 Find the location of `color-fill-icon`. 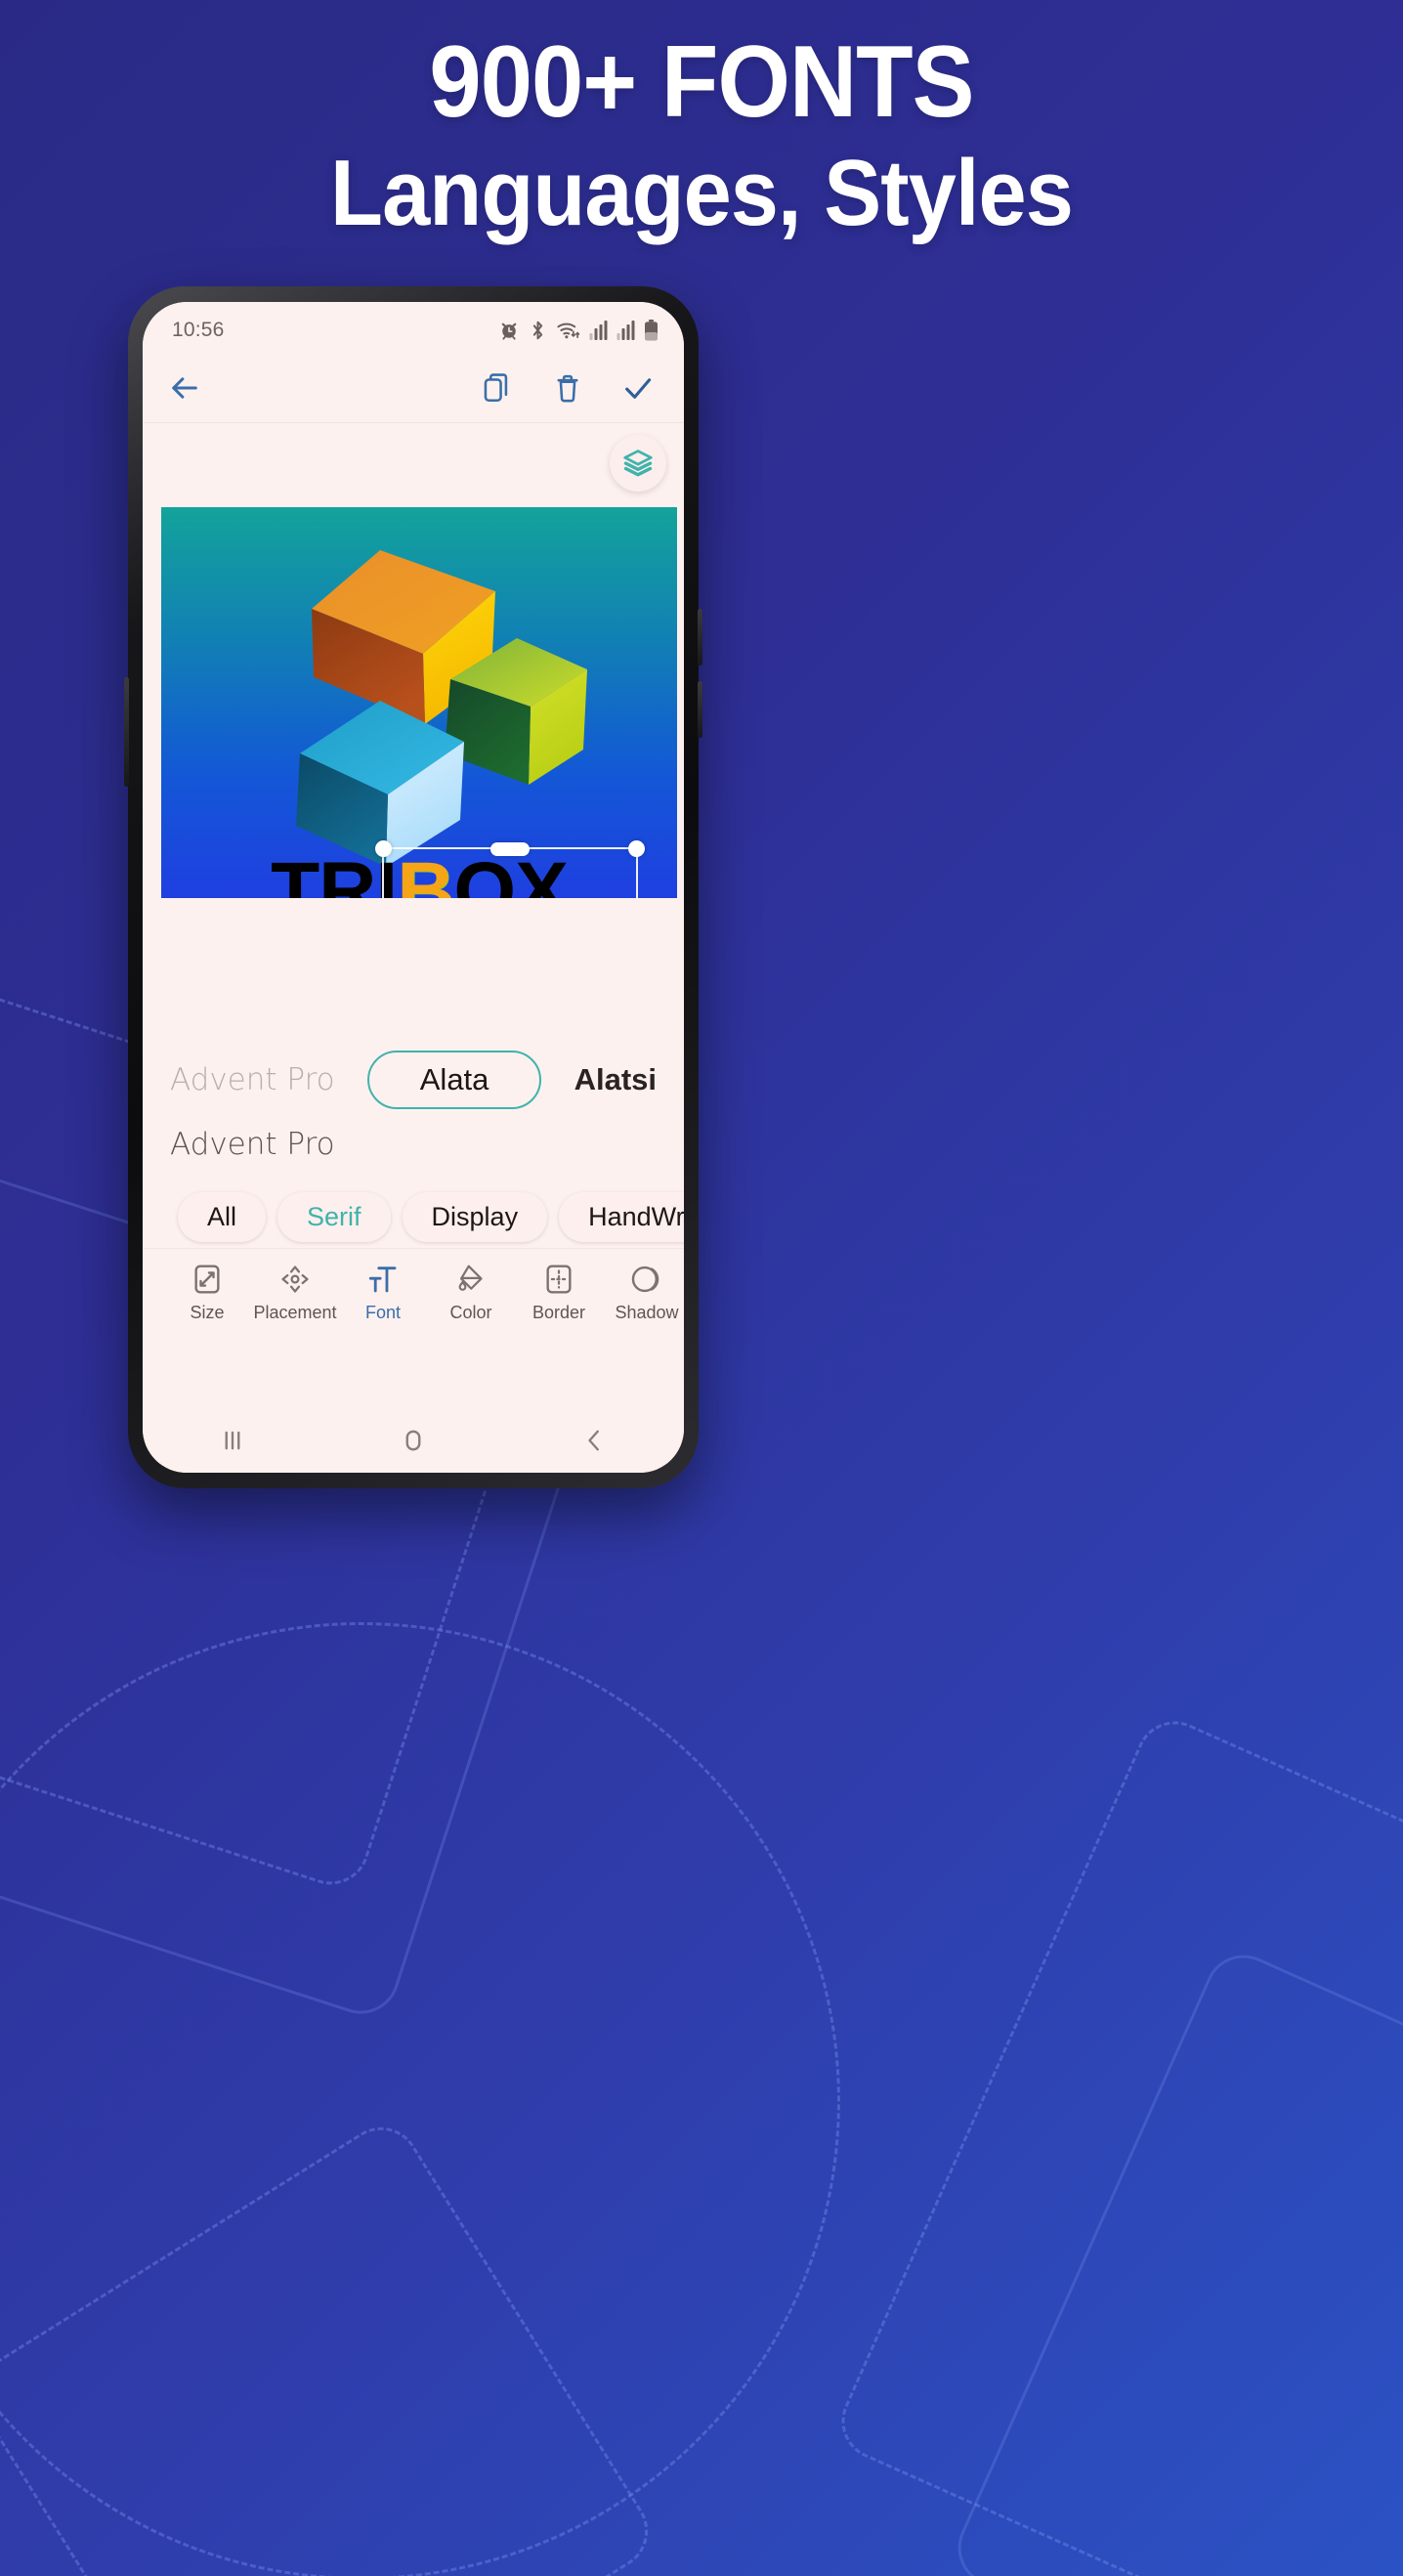

color-fill-icon is located at coordinates (470, 1278).